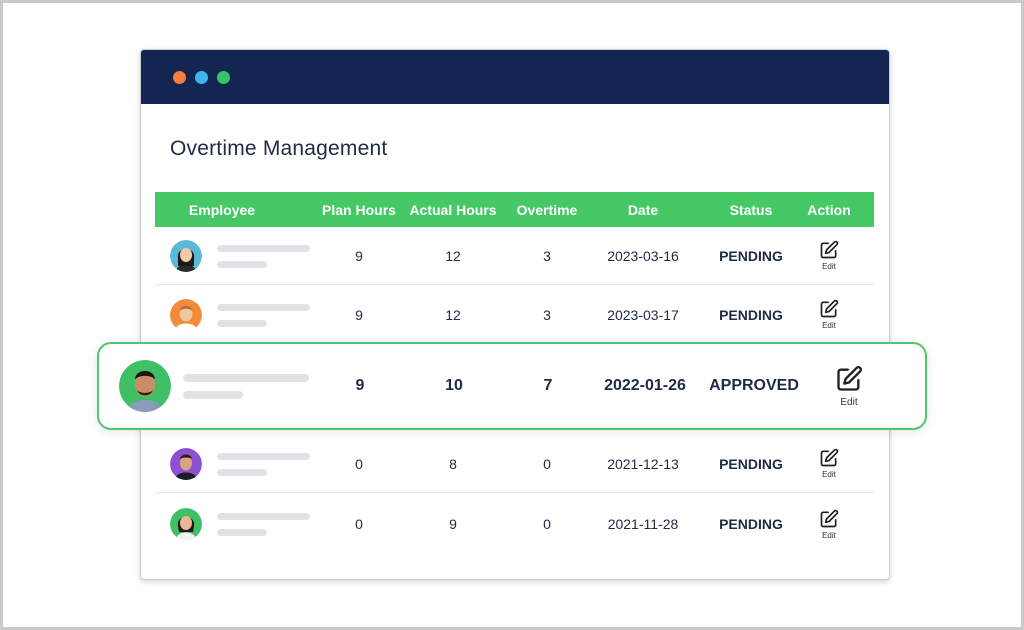 This screenshot has height=630, width=1024. I want to click on header-employee: Employee, so click(222, 209).